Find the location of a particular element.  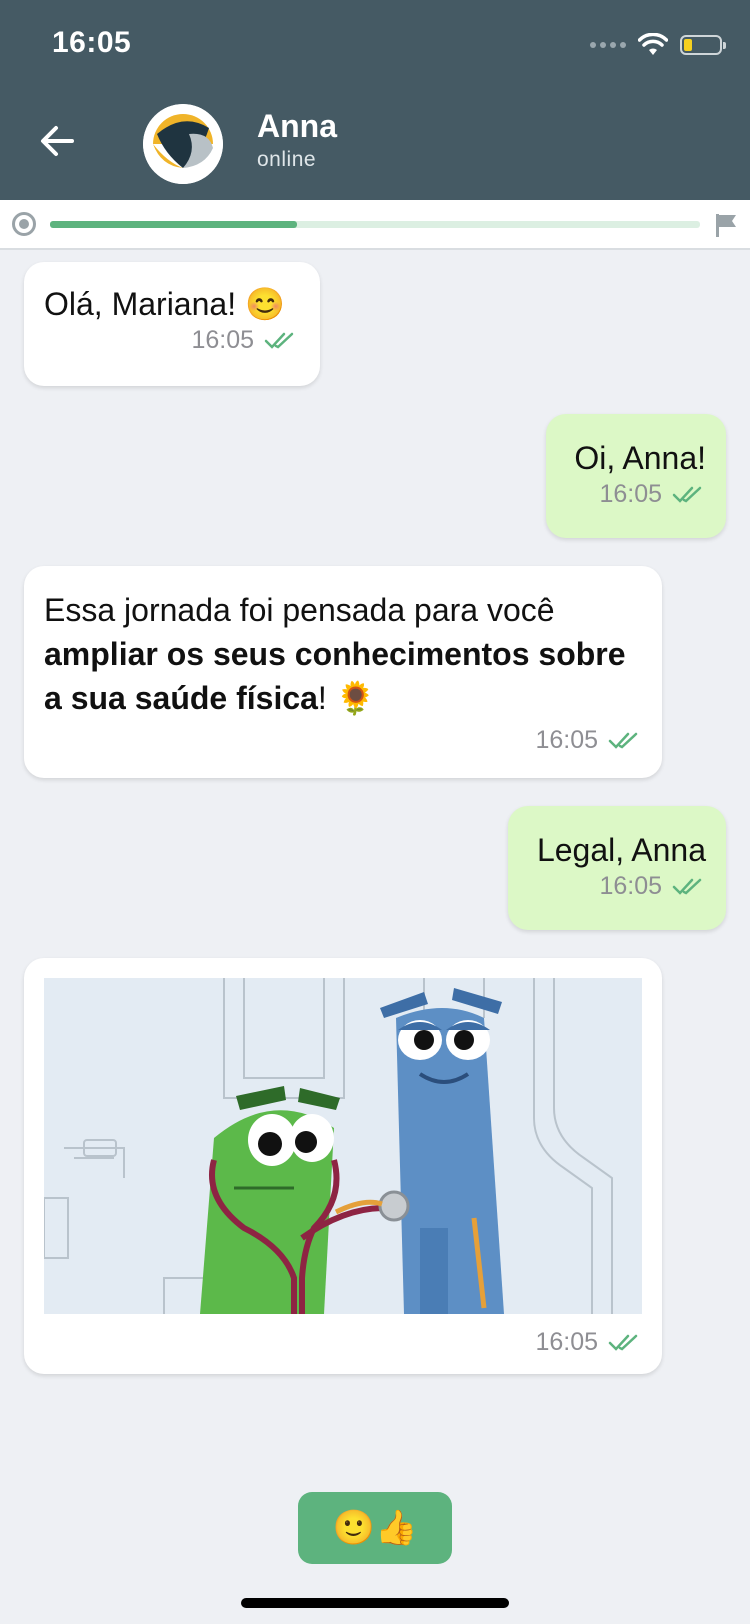

message-bubble-outgoing: Legal, Anna 16:05 is located at coordinates (617, 868).